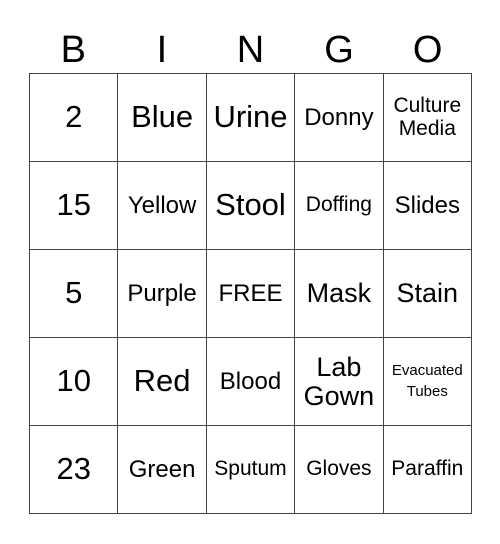 This screenshot has width=500, height=544. I want to click on bingo-cell: Purple, so click(162, 294).